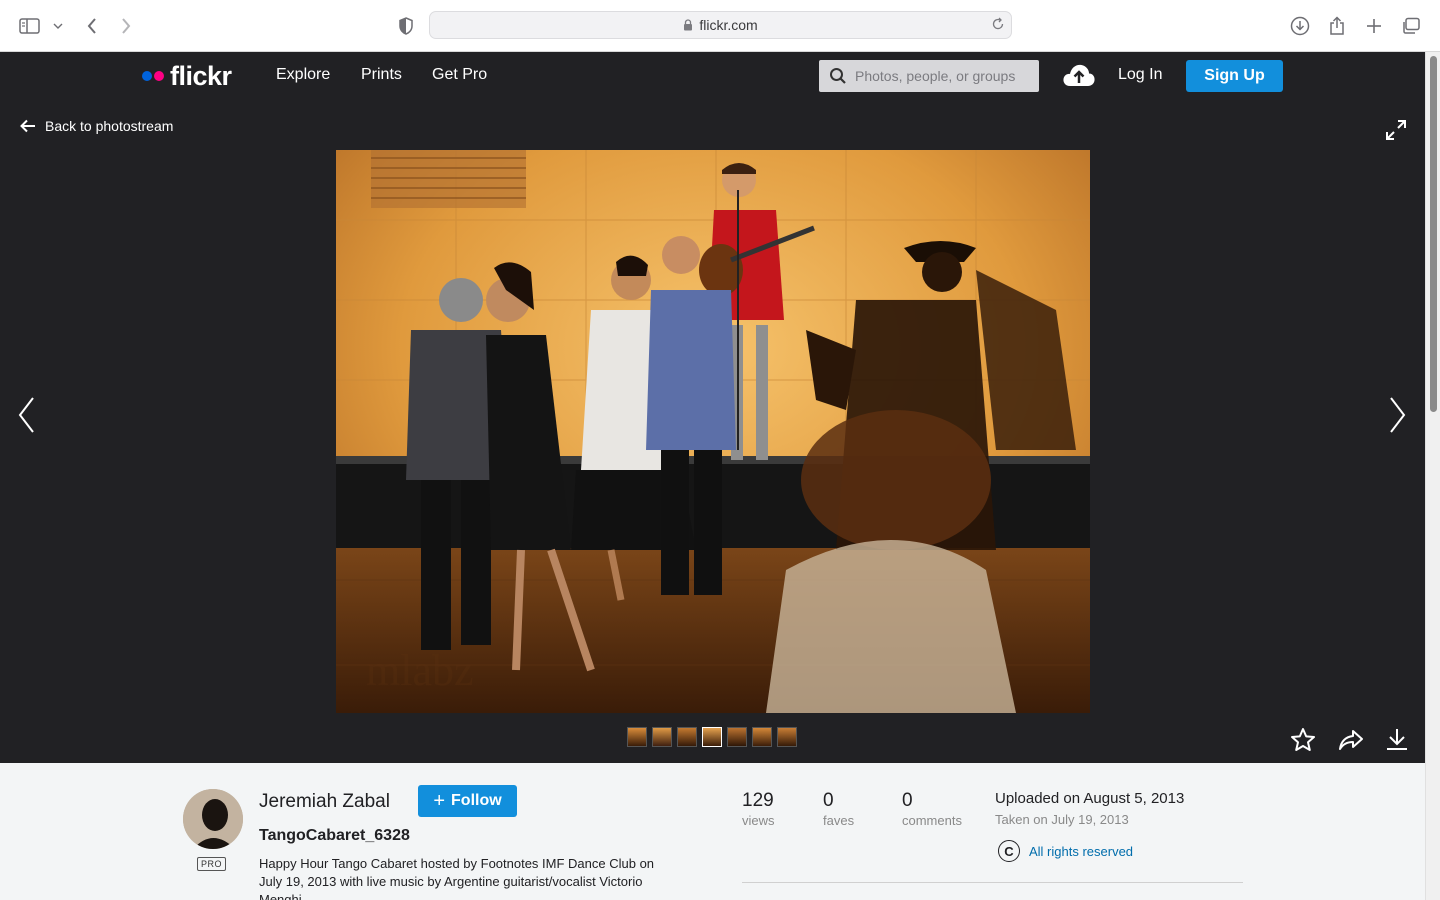 The width and height of the screenshot is (1440, 900). Describe the element at coordinates (945, 76) in the screenshot. I see `search-input` at that location.